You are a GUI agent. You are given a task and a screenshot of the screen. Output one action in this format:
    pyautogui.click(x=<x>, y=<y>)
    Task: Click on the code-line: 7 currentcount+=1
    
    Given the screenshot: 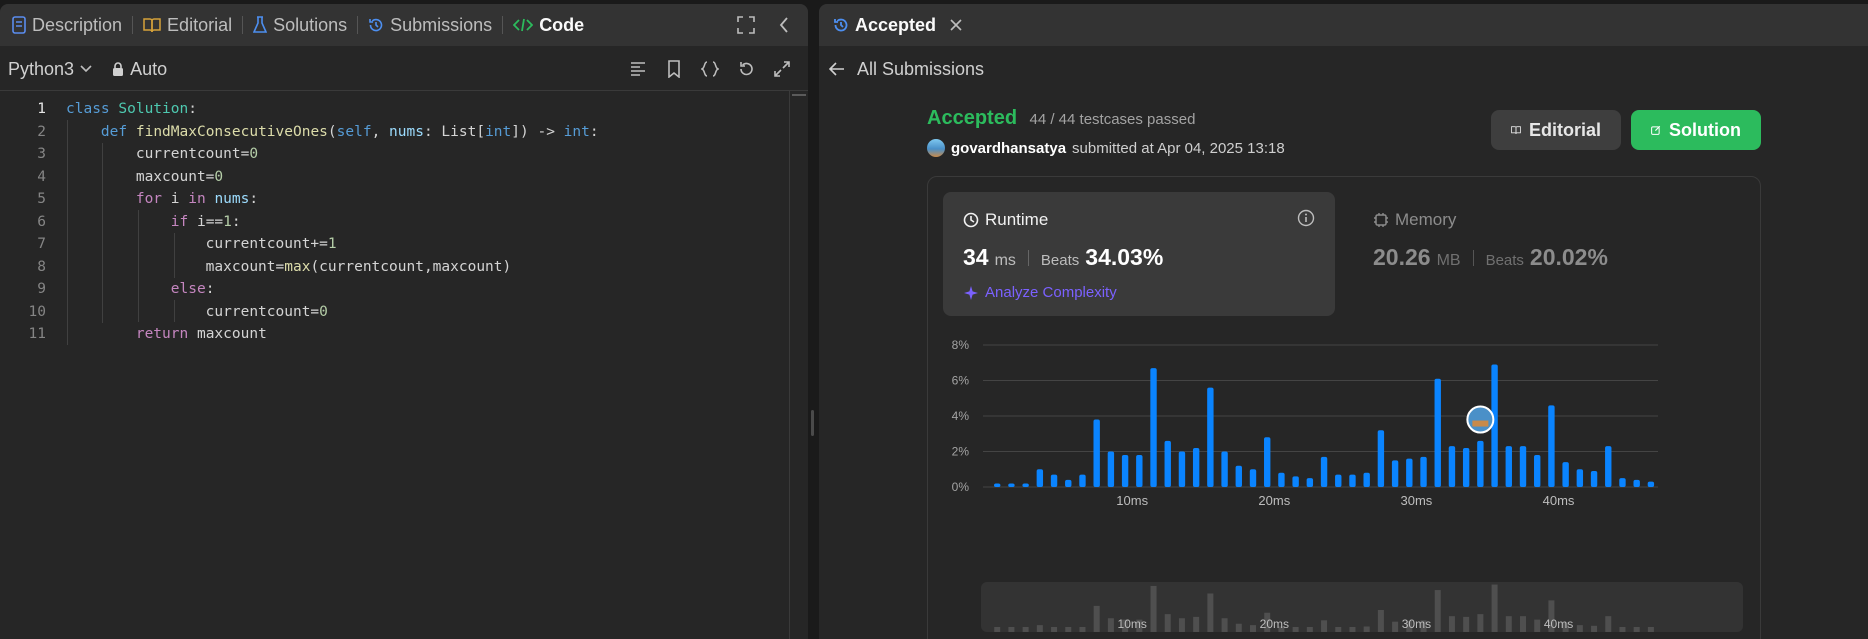 What is the action you would take?
    pyautogui.click(x=404, y=244)
    